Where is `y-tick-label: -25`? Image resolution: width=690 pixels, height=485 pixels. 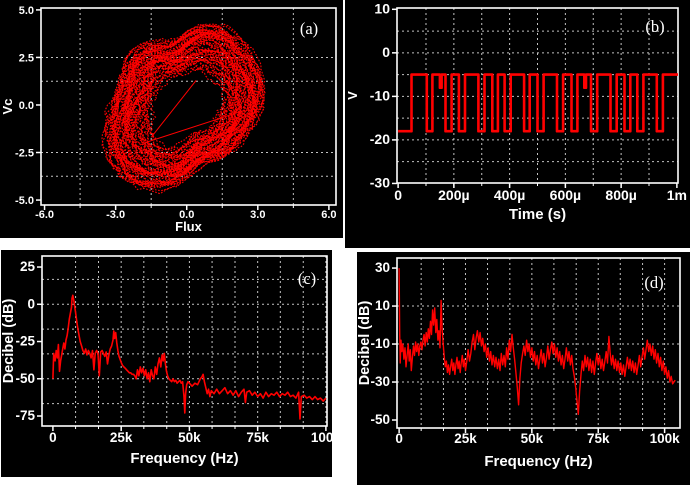 y-tick-label: -25 is located at coordinates (25, 341).